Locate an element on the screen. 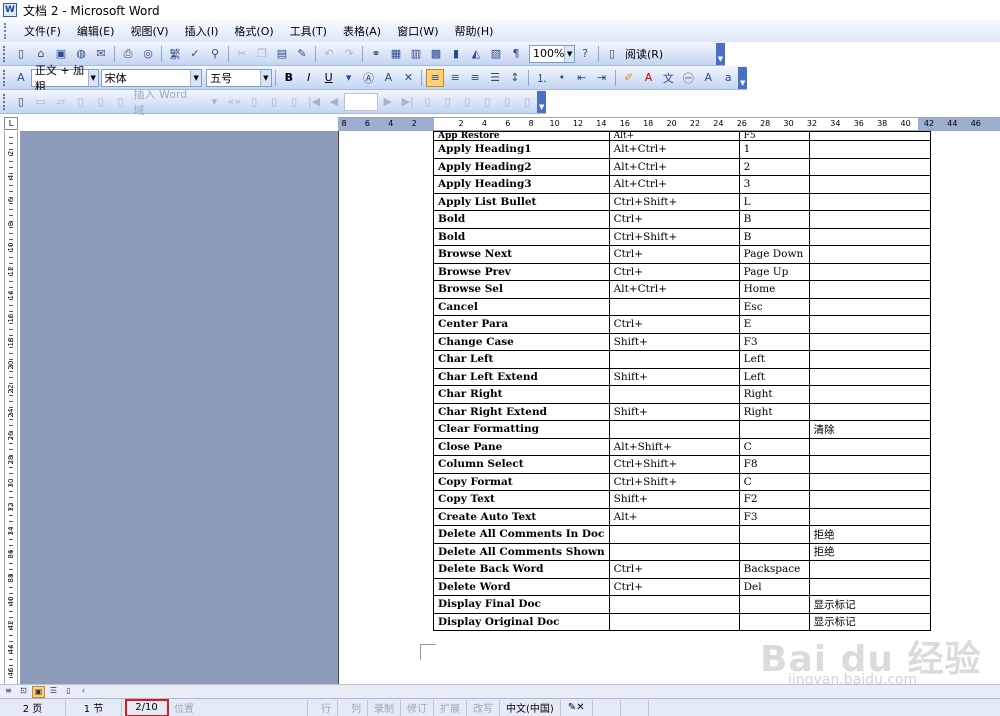  table-row: Create Auto Text Alt+ F3 is located at coordinates (682, 516).